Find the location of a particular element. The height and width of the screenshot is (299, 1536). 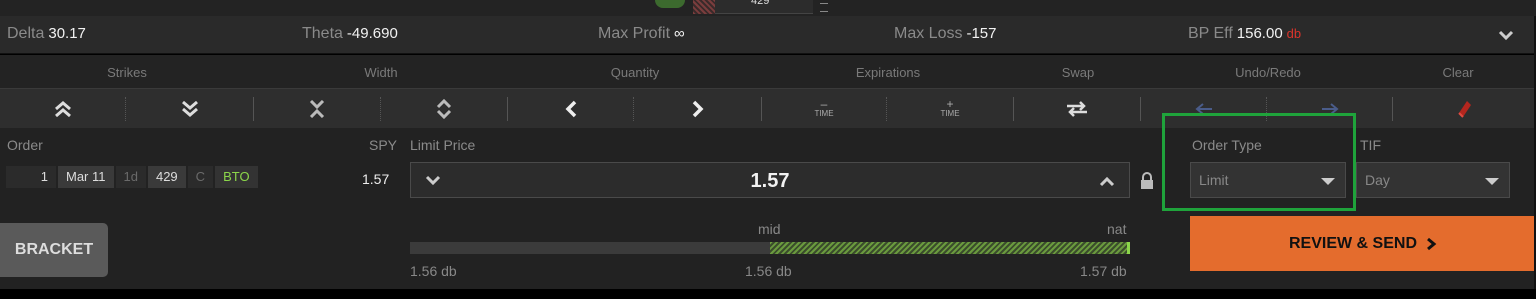

expand-icon is located at coordinates (444, 109).